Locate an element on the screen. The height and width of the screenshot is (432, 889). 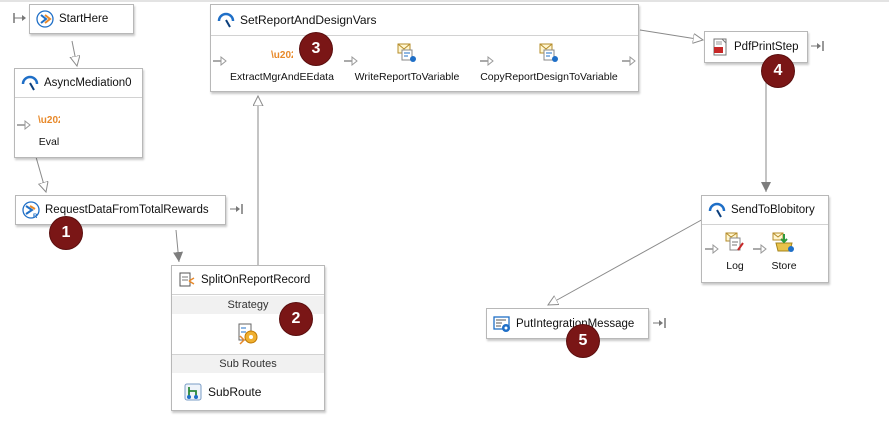
subroute-icon is located at coordinates (193, 392).